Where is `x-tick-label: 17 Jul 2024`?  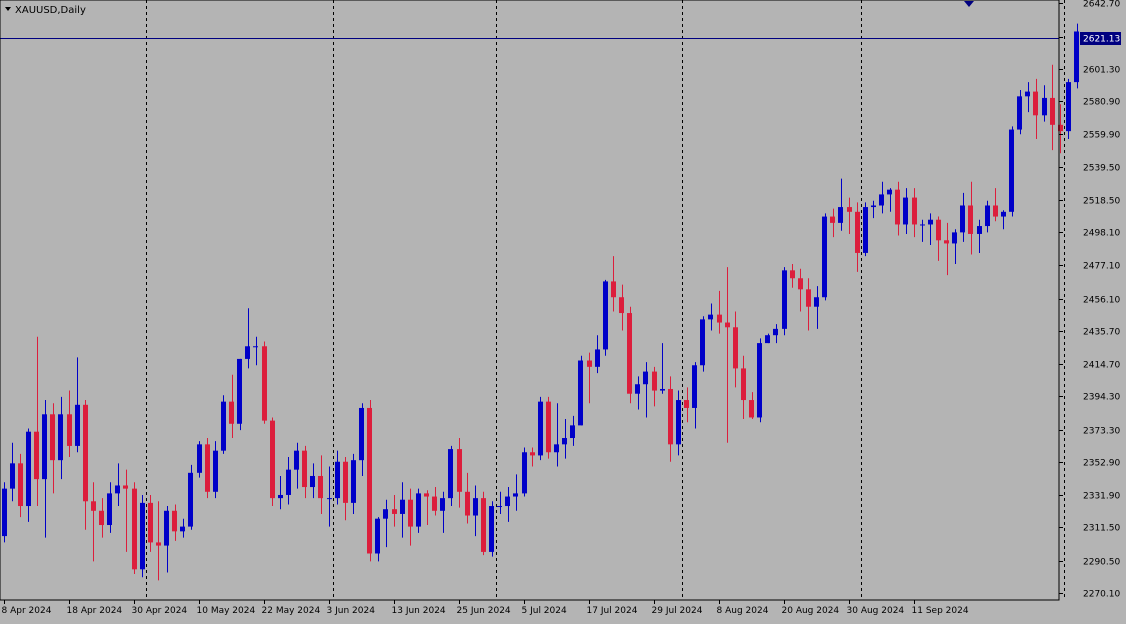 x-tick-label: 17 Jul 2024 is located at coordinates (612, 611).